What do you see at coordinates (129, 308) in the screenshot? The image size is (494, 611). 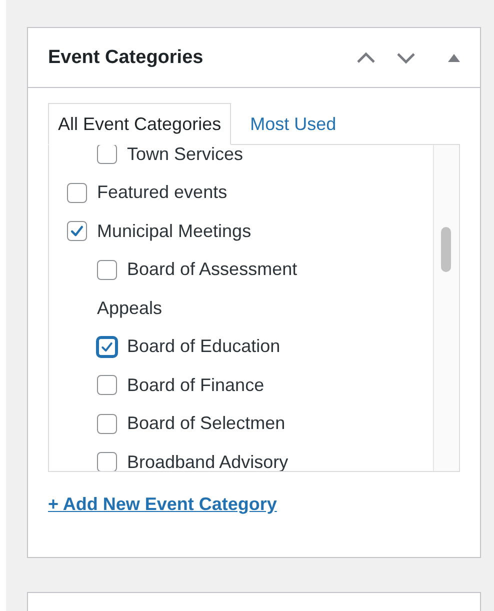 I see `category-label: Appeals` at bounding box center [129, 308].